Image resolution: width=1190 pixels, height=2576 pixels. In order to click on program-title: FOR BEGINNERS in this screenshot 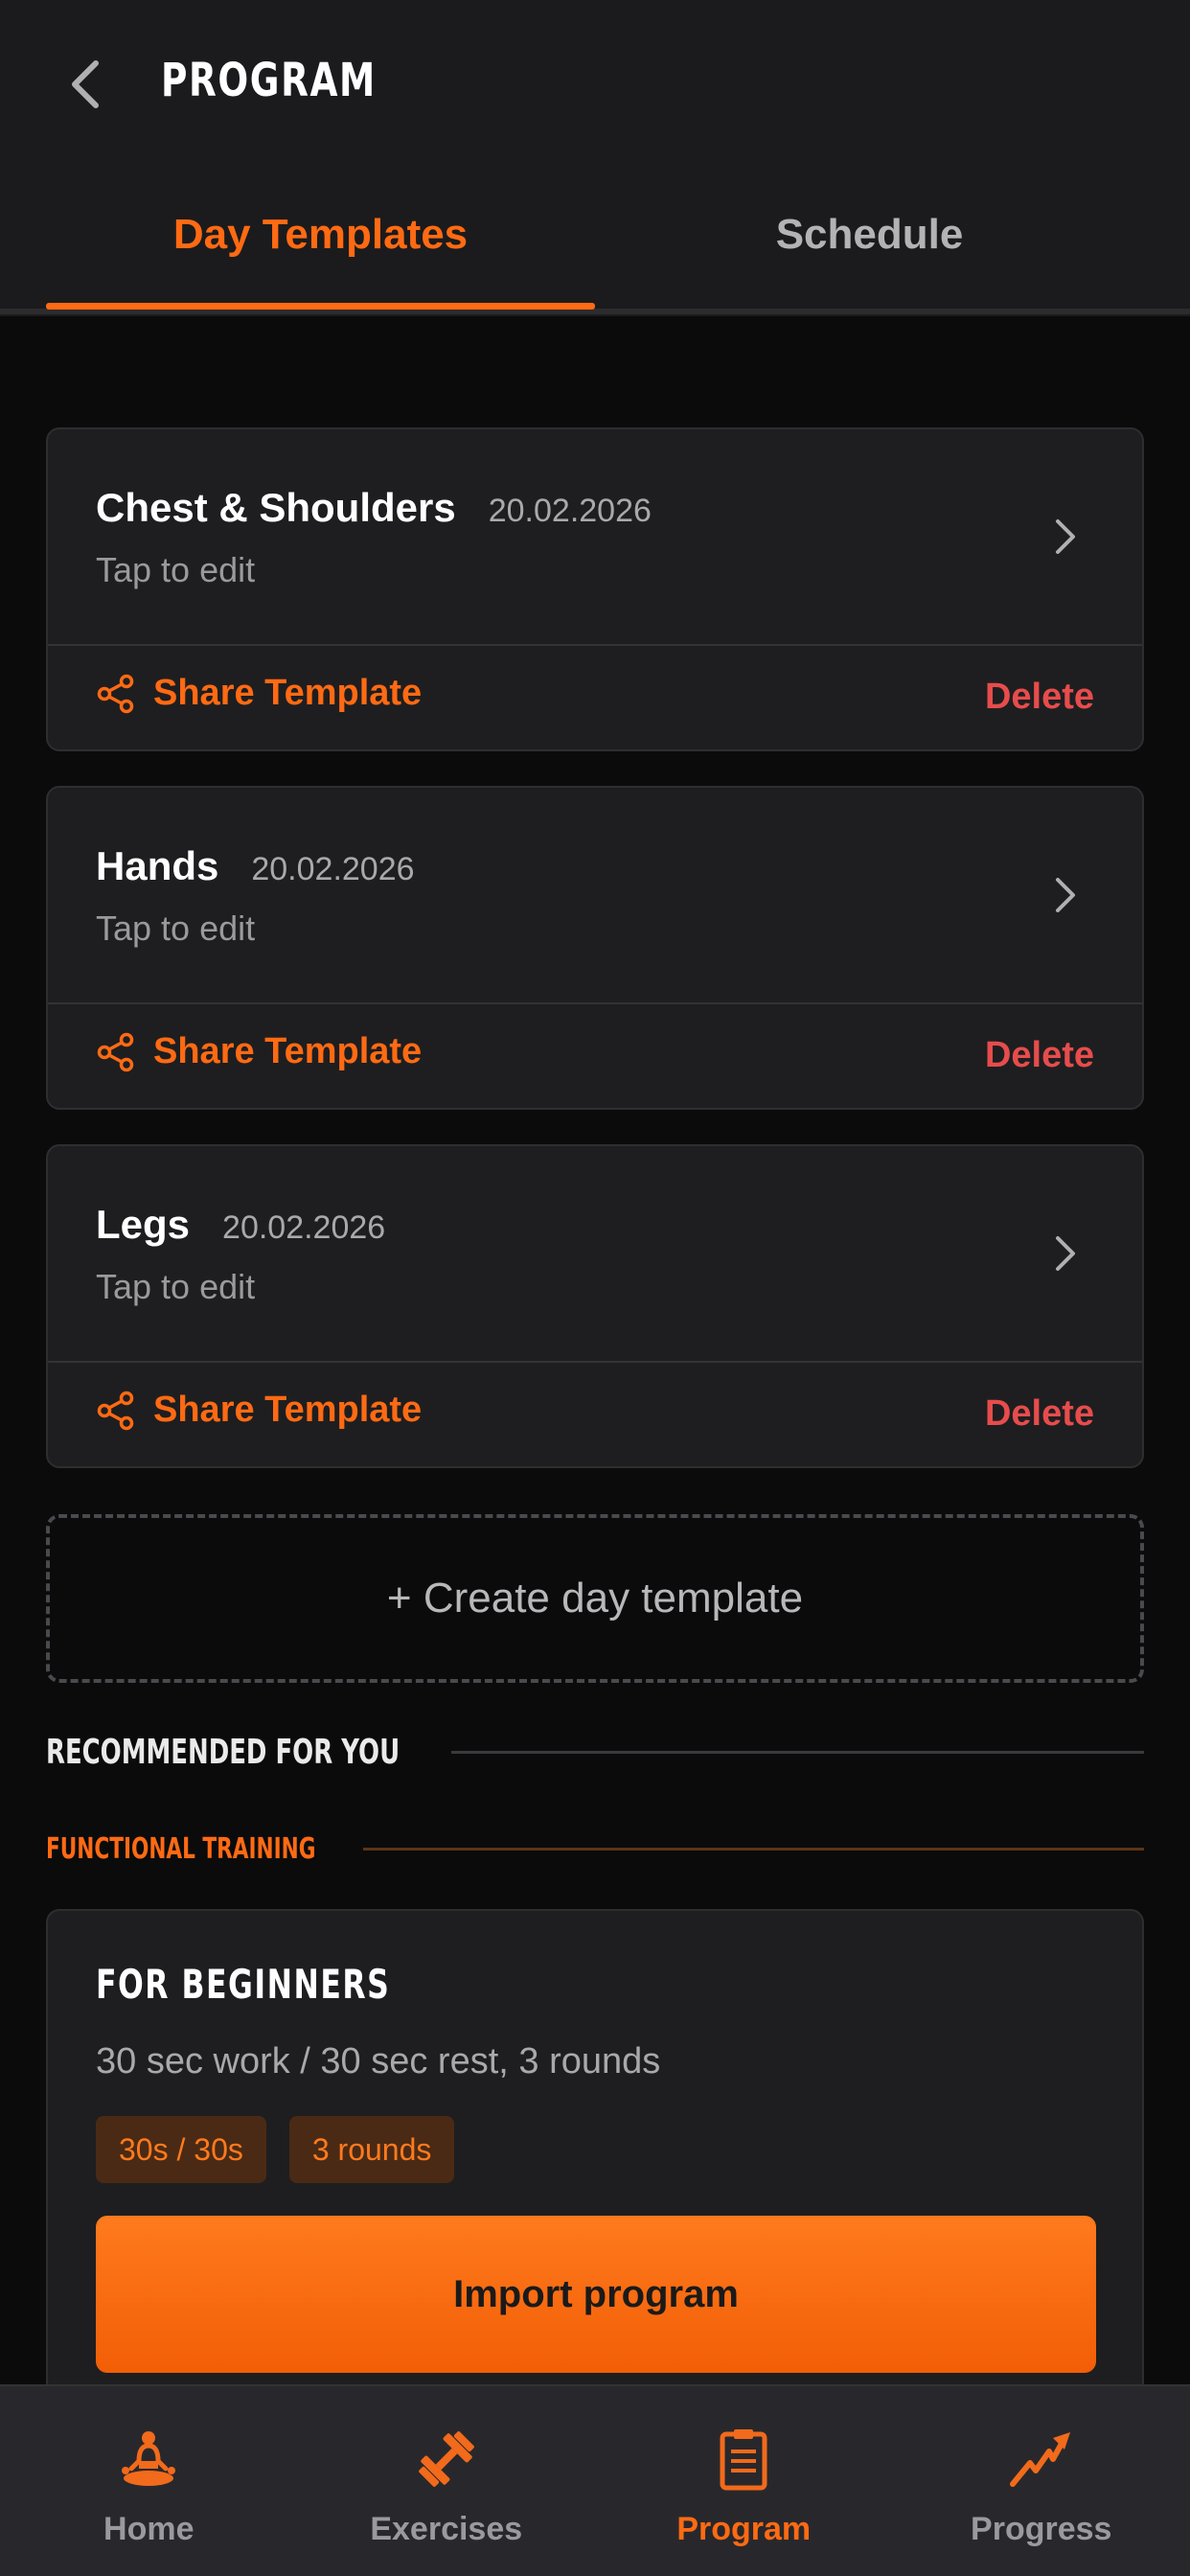, I will do `click(244, 1984)`.